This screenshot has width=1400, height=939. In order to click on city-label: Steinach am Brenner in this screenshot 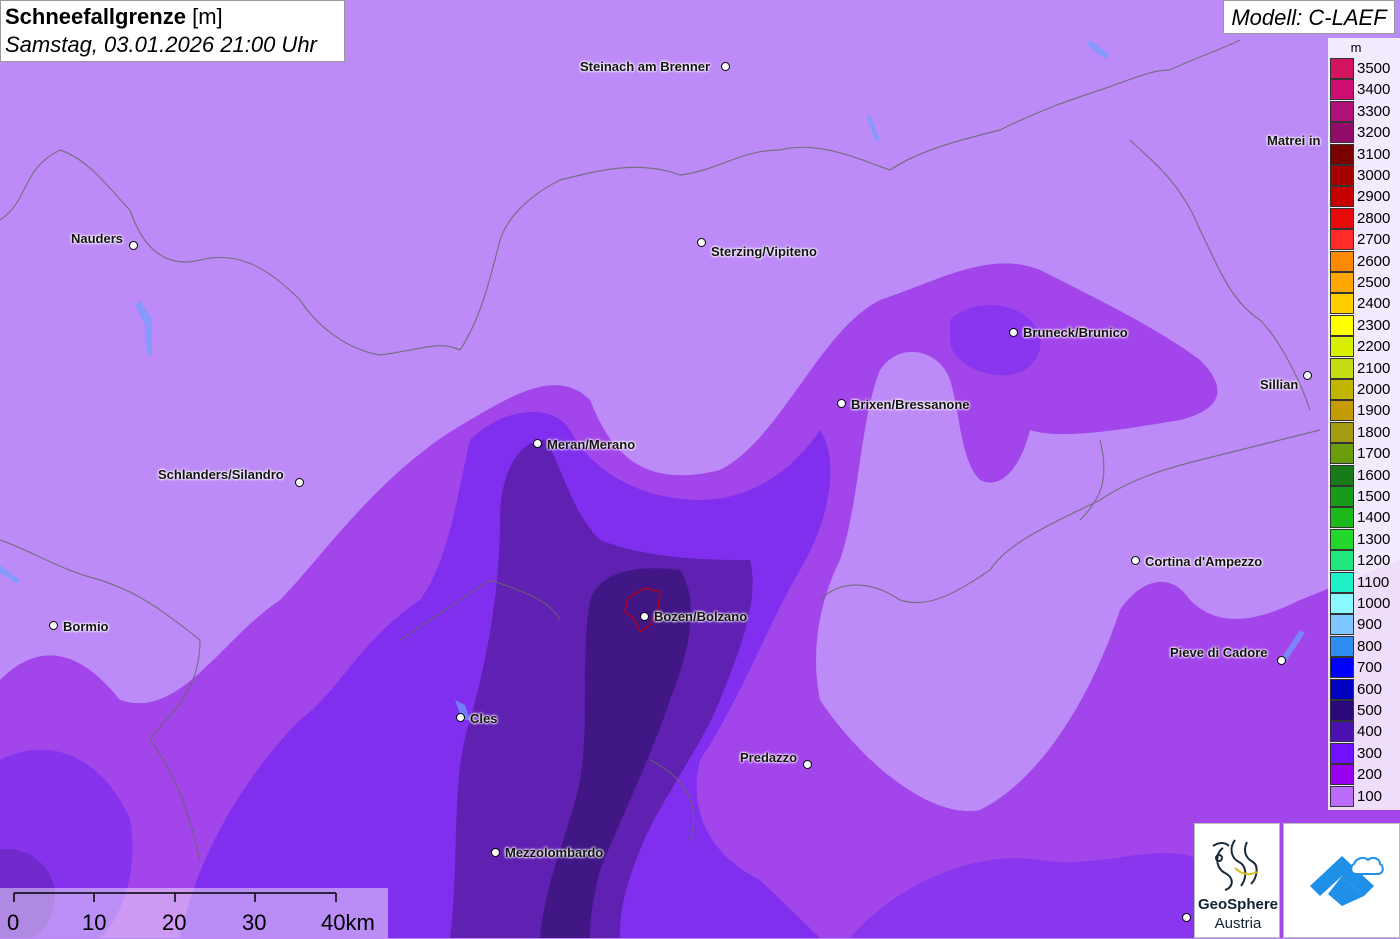, I will do `click(645, 66)`.